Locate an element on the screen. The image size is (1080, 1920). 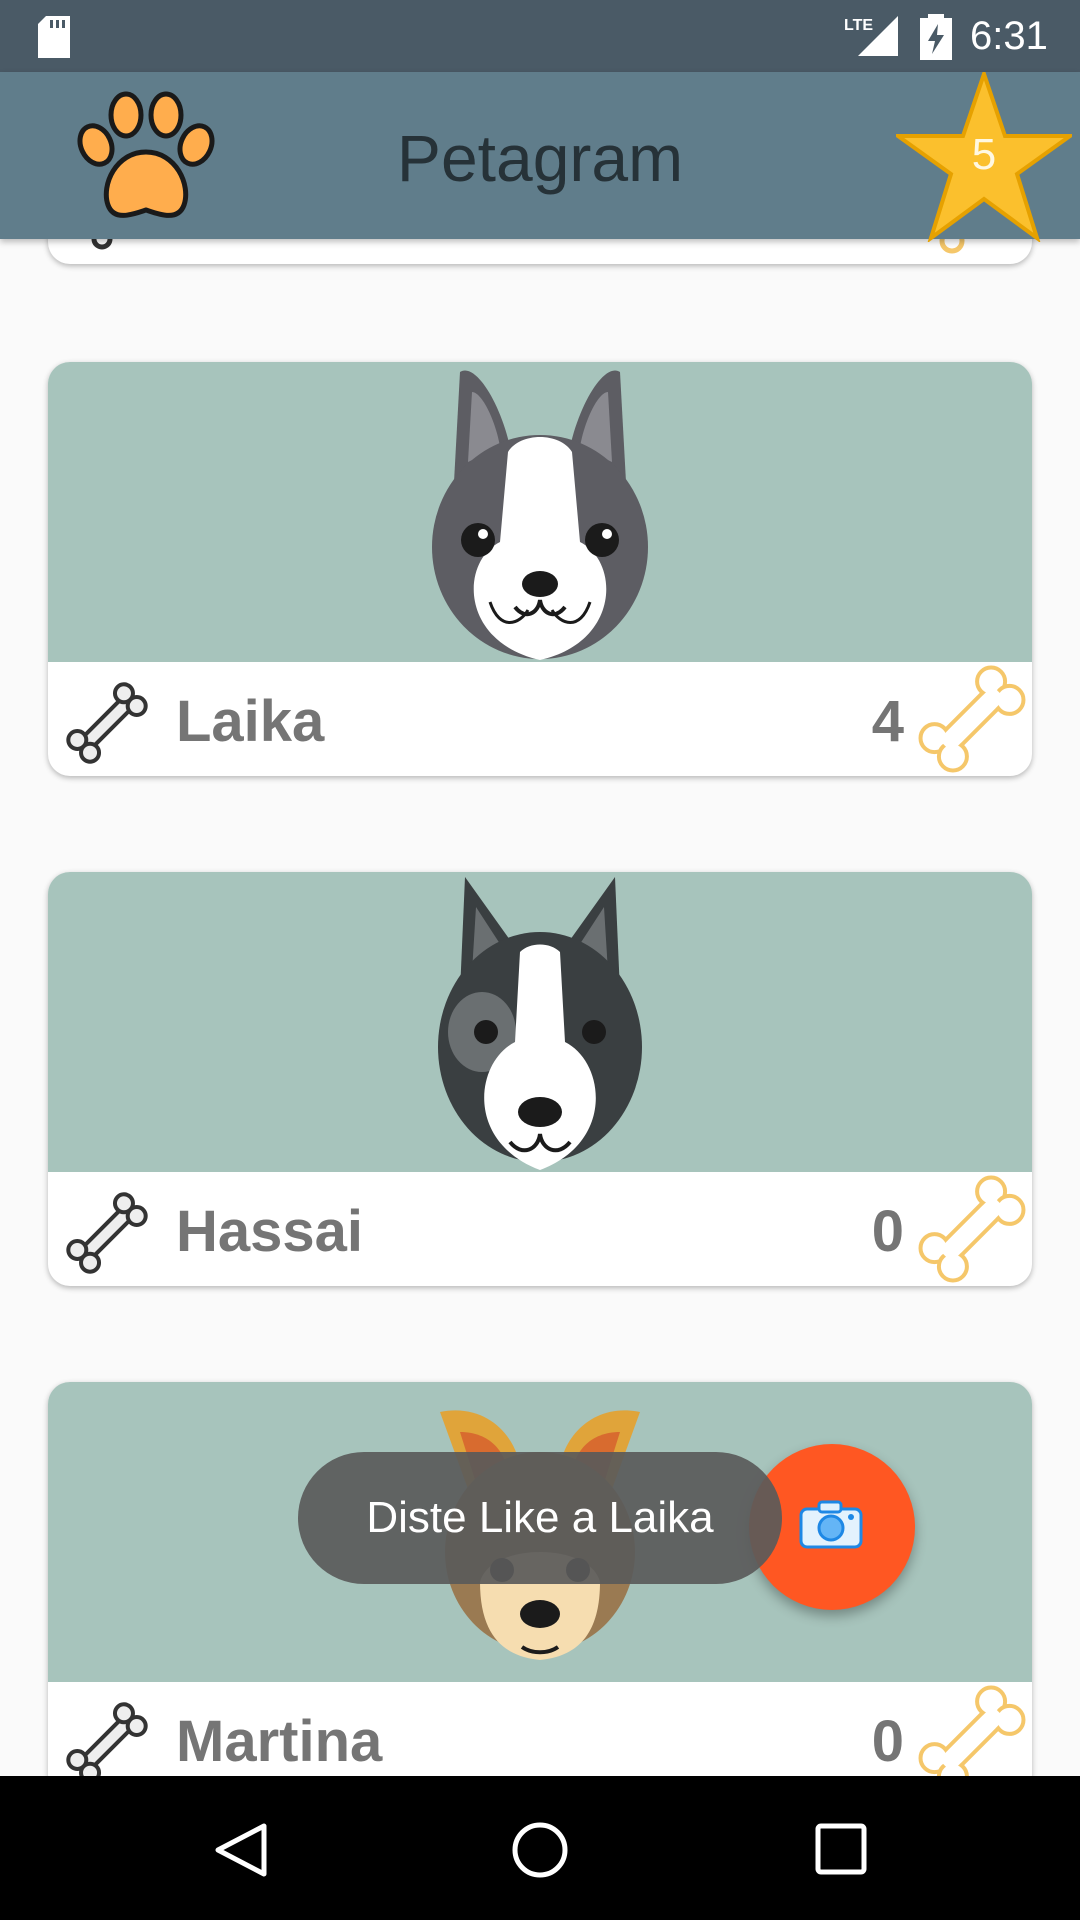
pet-footer: Martina 0 is located at coordinates (540, 1729).